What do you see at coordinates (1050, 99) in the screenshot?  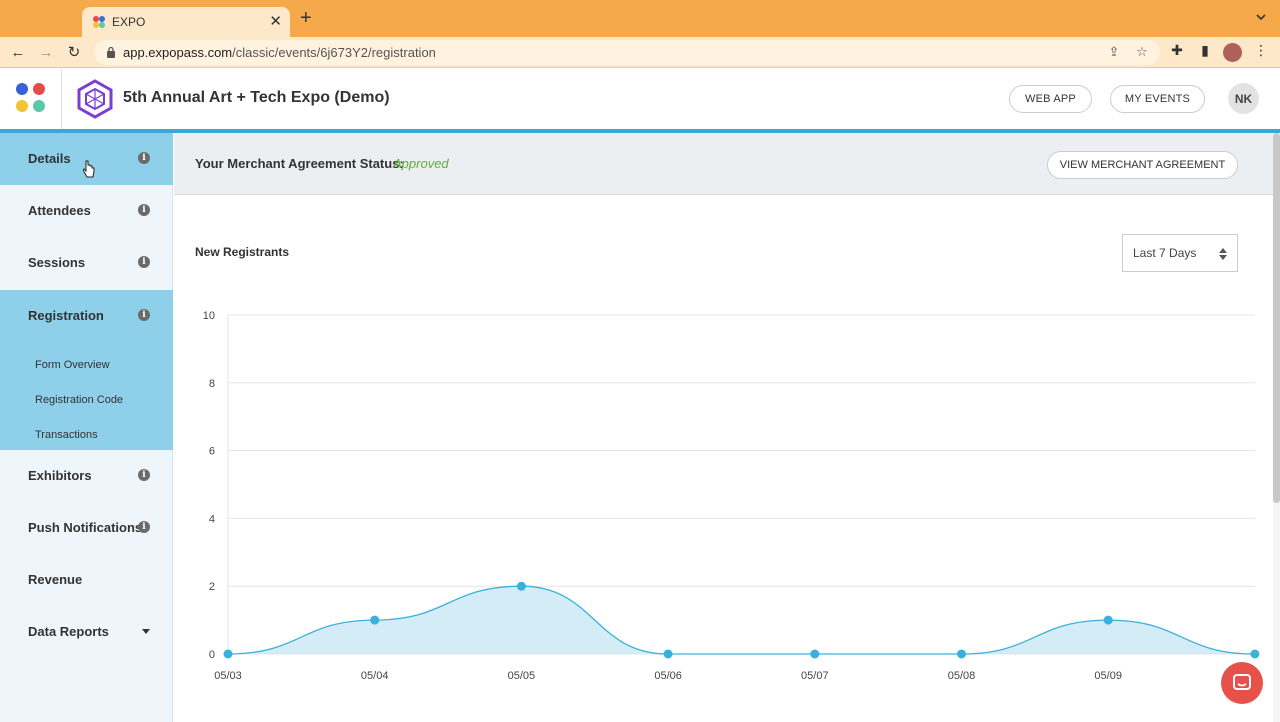 I see `web-app-button: WEB APP` at bounding box center [1050, 99].